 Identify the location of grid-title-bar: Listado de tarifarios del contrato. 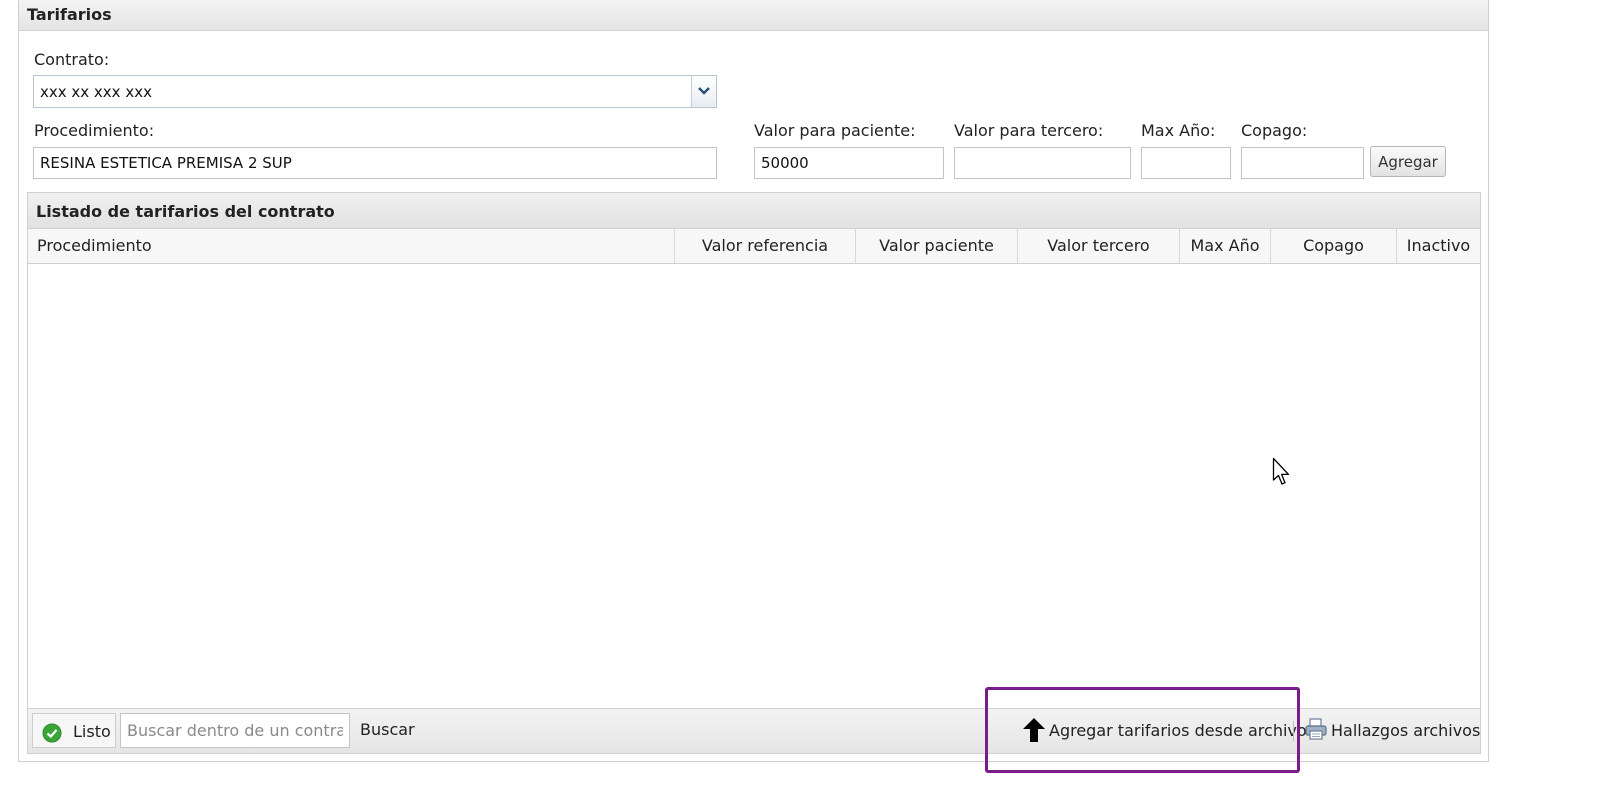
(754, 211).